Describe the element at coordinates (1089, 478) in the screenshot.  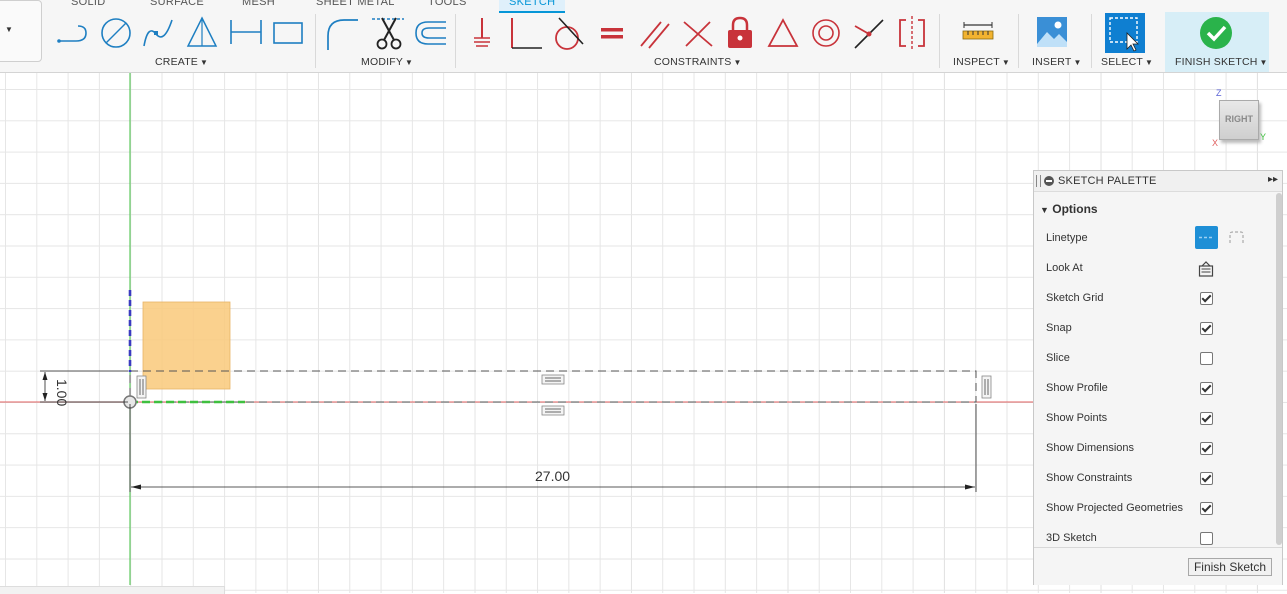
I see `option-show-constraints: Show Constraints` at that location.